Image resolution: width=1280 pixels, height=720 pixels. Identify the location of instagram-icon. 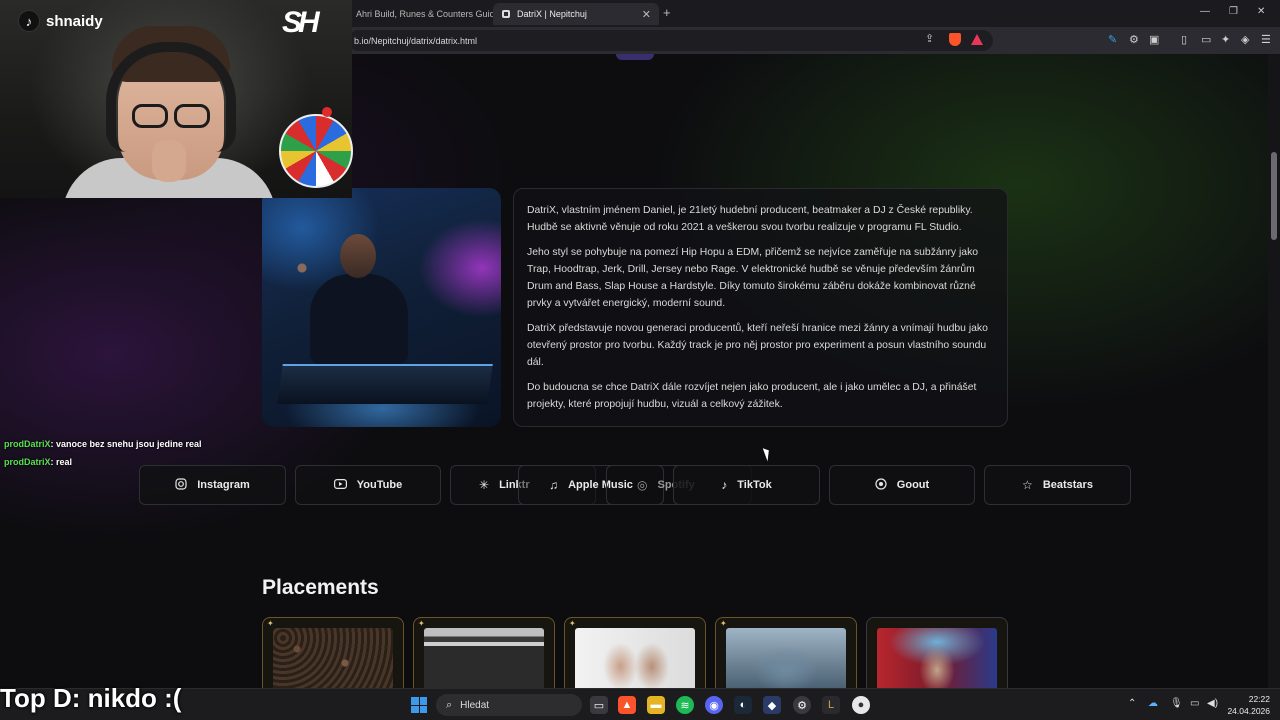
(181, 485).